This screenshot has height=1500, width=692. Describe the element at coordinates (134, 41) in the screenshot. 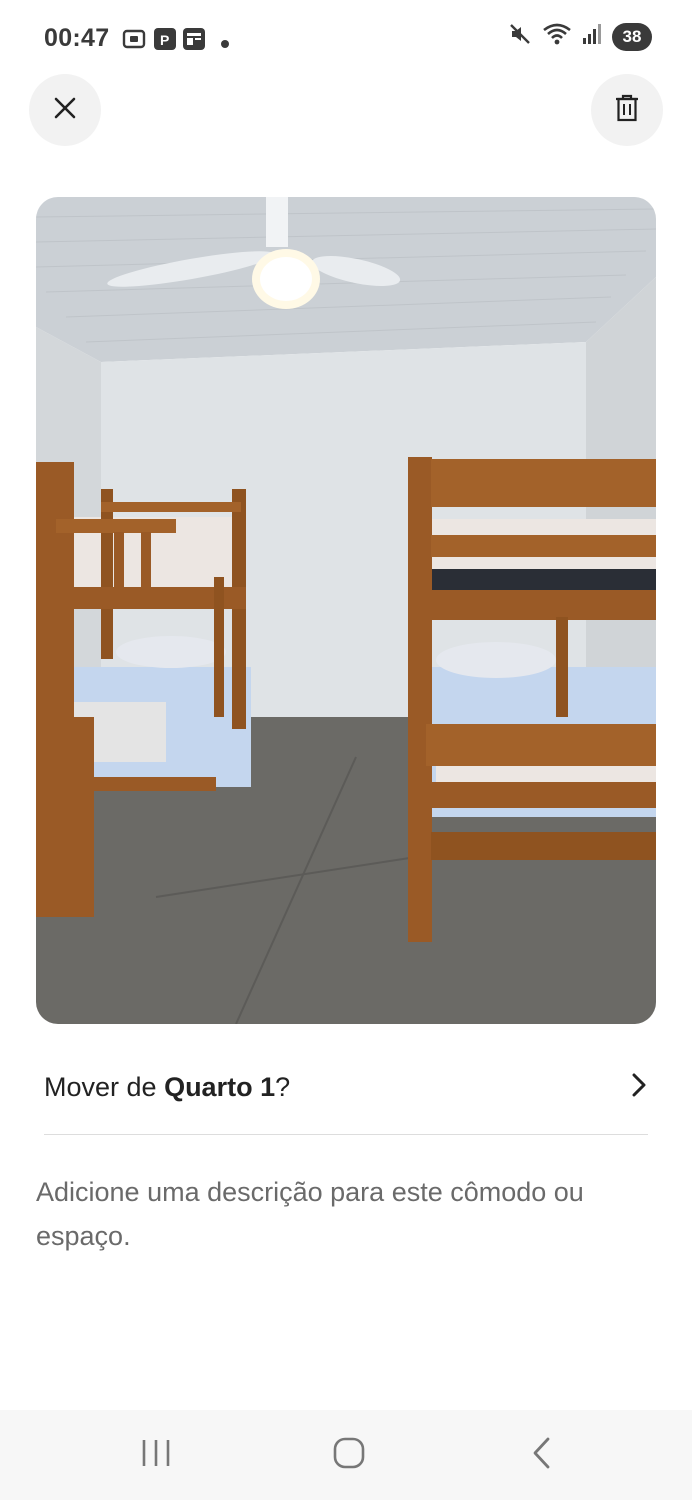

I see `screenshot-icon` at that location.